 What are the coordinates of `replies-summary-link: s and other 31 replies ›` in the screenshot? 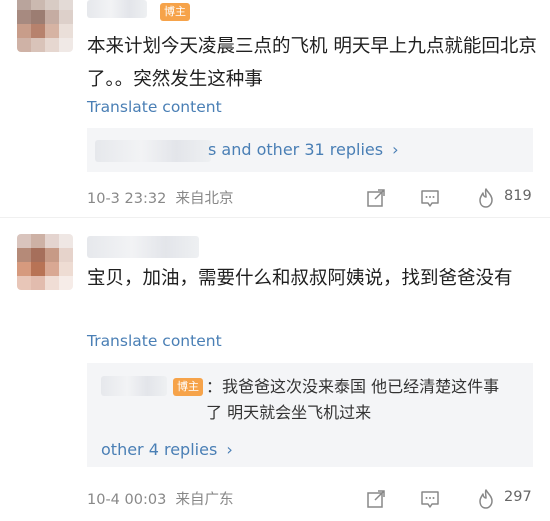 It's located at (303, 149).